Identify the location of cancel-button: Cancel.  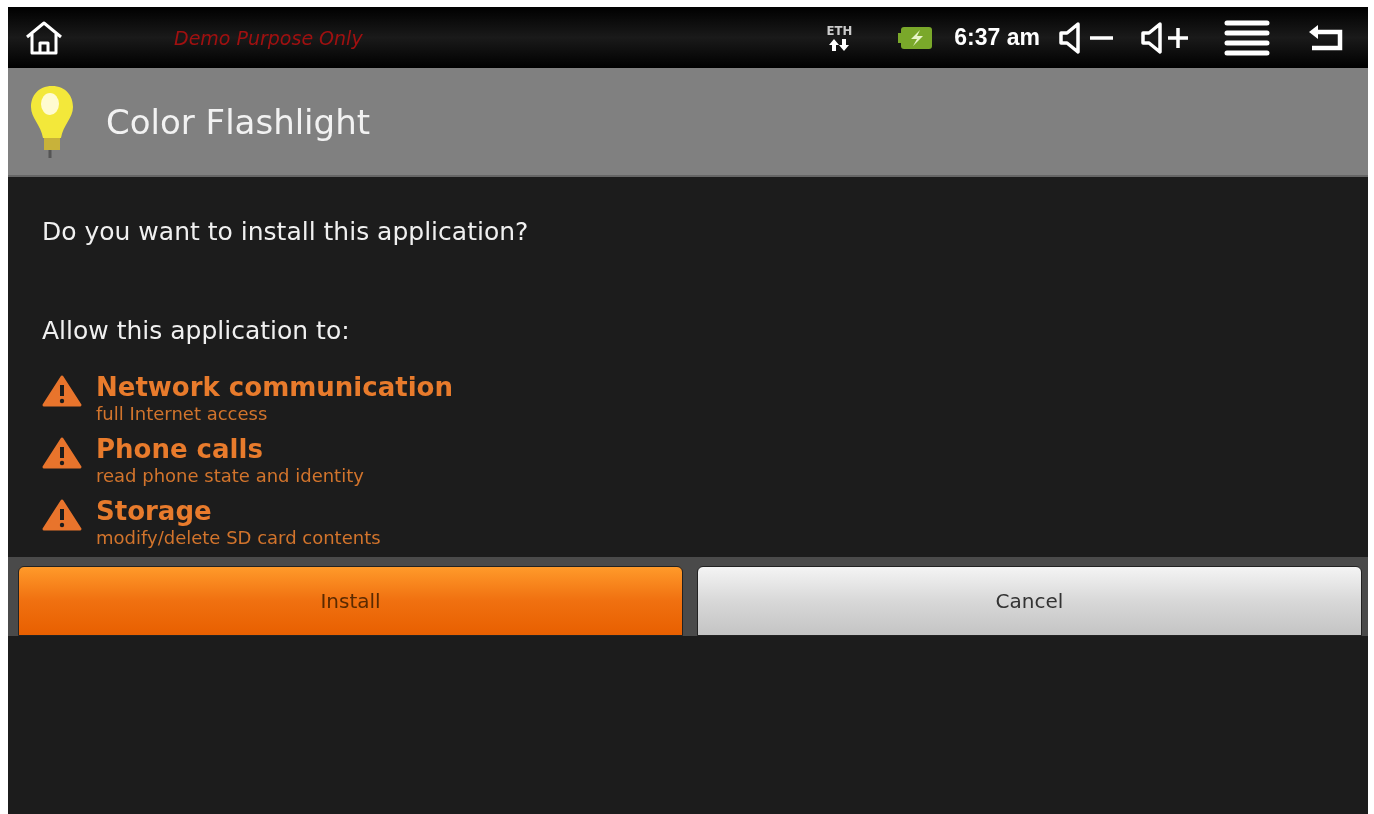
(1029, 601).